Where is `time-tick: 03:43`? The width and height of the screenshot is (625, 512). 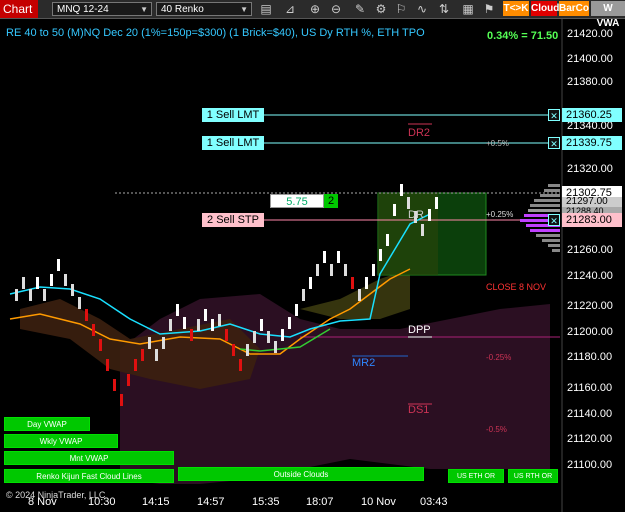
time-tick: 03:43 is located at coordinates (434, 502).